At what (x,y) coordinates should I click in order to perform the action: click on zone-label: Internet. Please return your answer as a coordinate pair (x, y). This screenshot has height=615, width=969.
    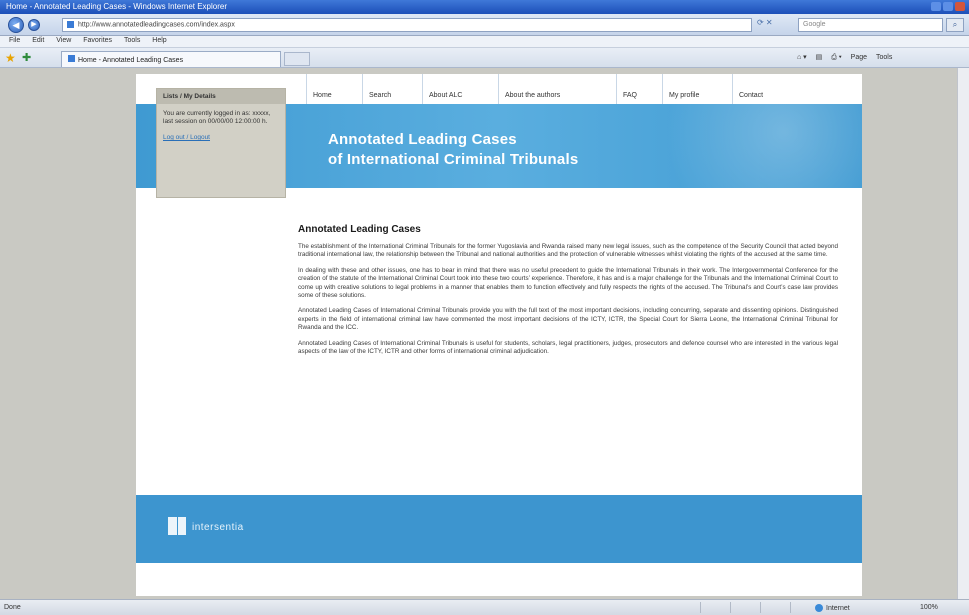
    Looking at the image, I should click on (838, 608).